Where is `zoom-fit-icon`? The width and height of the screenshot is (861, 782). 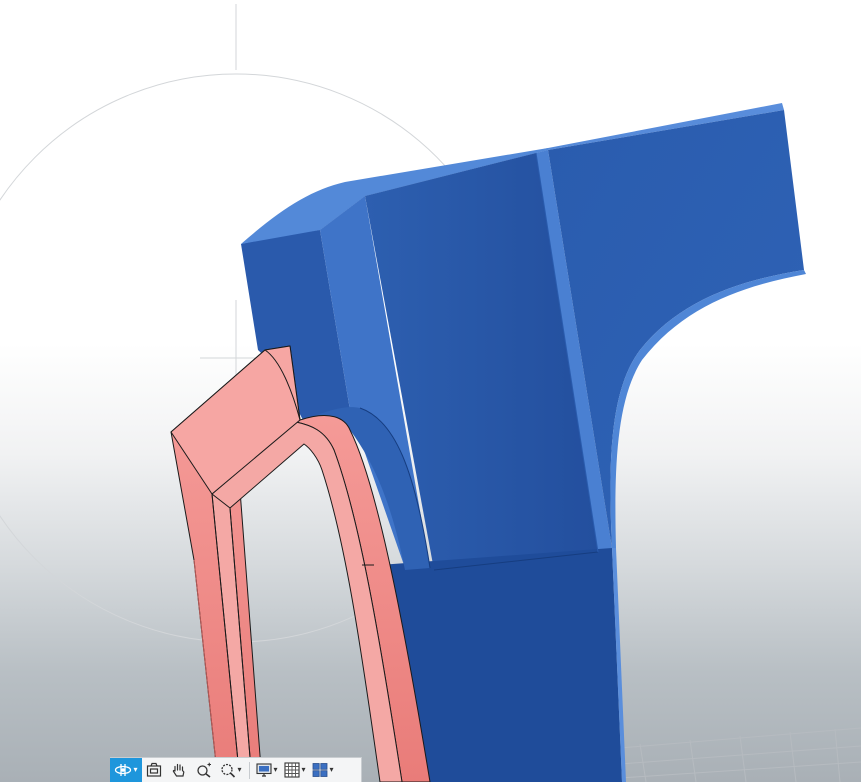
zoom-fit-icon is located at coordinates (228, 770).